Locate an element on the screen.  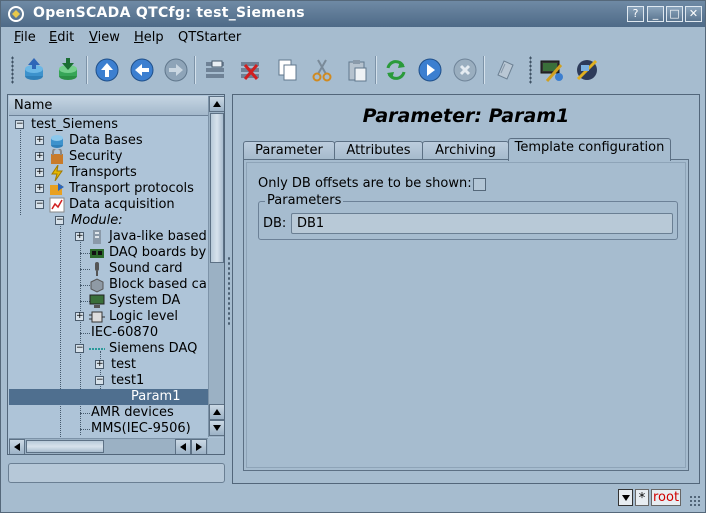
pane-splitter is located at coordinates (229, 291).